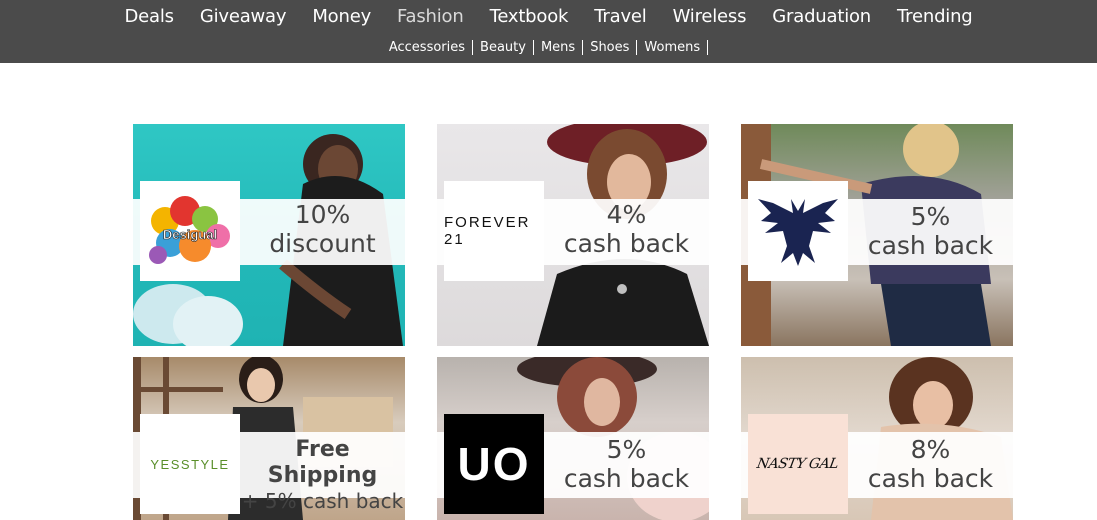 This screenshot has height=520, width=1097. I want to click on nav-travel: Travel, so click(620, 16).